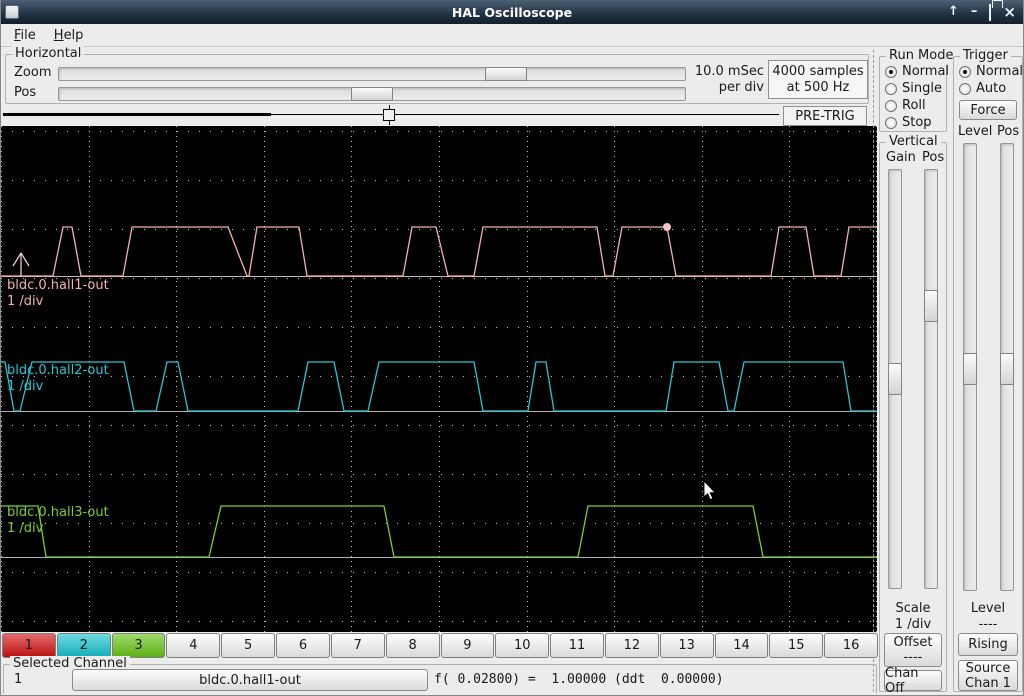 This screenshot has height=696, width=1024. I want to click on run-mode-radio-label: Roll, so click(914, 105).